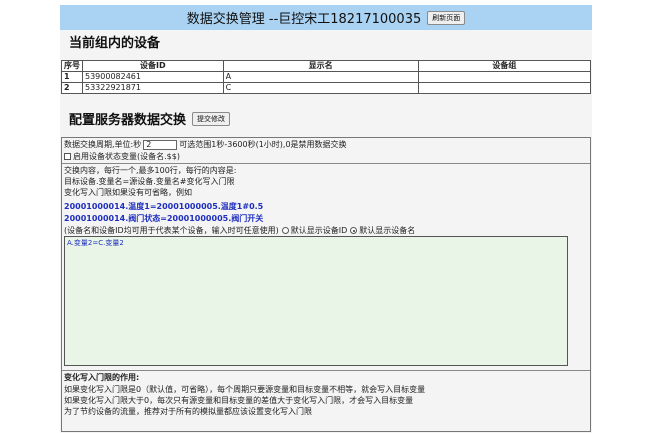 This screenshot has width=650, height=433. I want to click on row-device-id: 53322921871, so click(153, 88).